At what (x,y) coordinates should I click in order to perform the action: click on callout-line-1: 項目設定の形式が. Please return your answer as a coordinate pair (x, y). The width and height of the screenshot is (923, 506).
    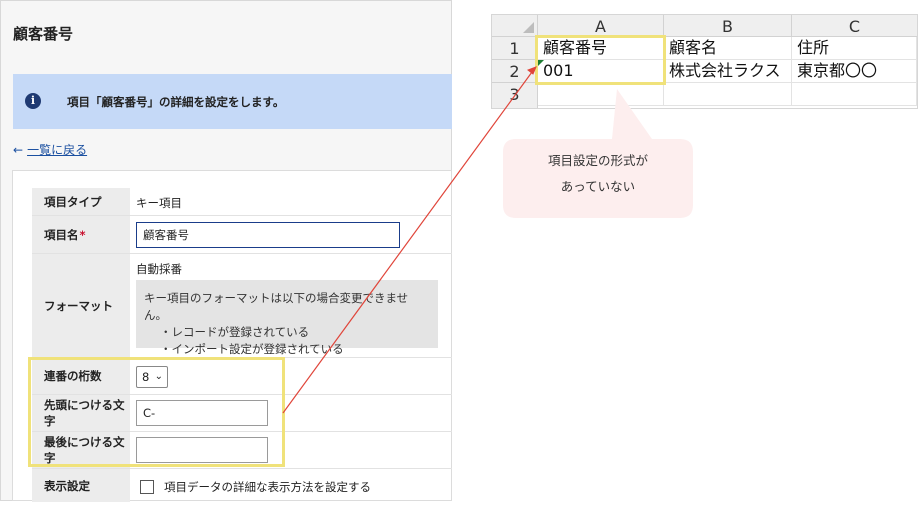
    Looking at the image, I should click on (597, 160).